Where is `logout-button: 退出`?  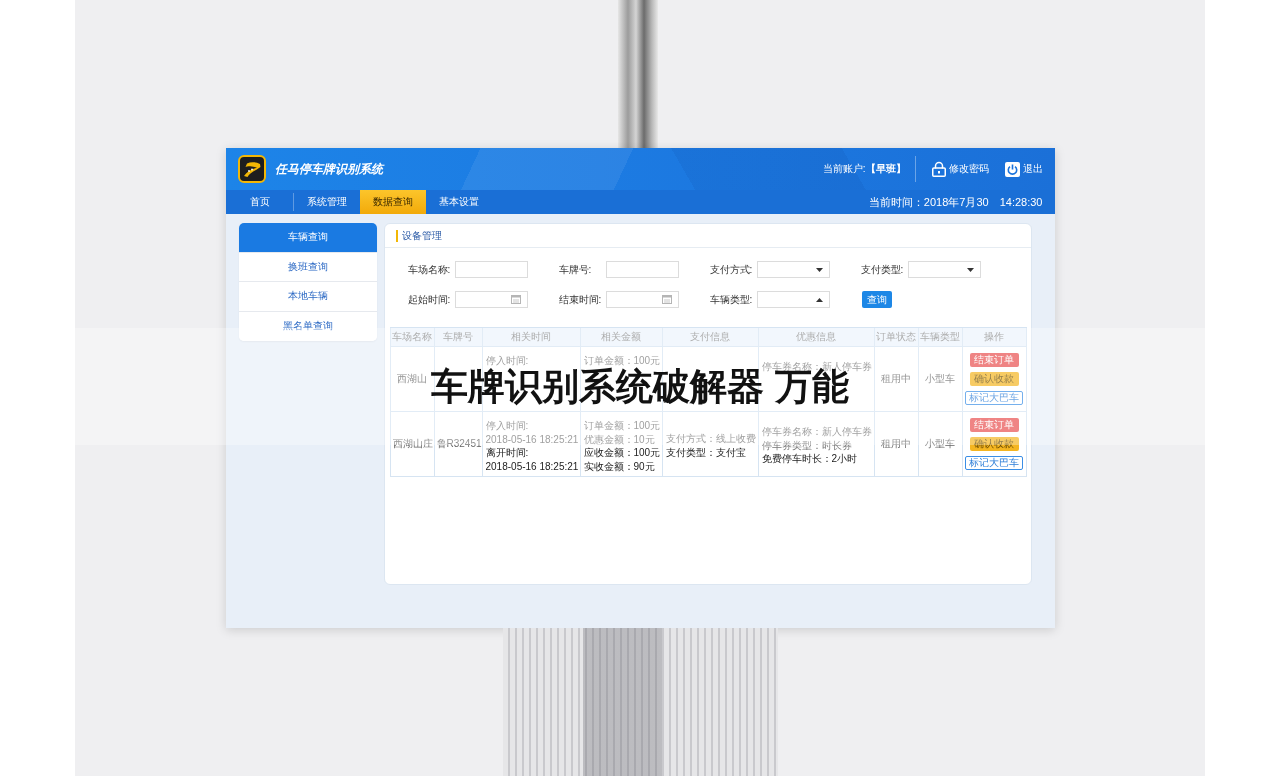
logout-button: 退出 is located at coordinates (1023, 169).